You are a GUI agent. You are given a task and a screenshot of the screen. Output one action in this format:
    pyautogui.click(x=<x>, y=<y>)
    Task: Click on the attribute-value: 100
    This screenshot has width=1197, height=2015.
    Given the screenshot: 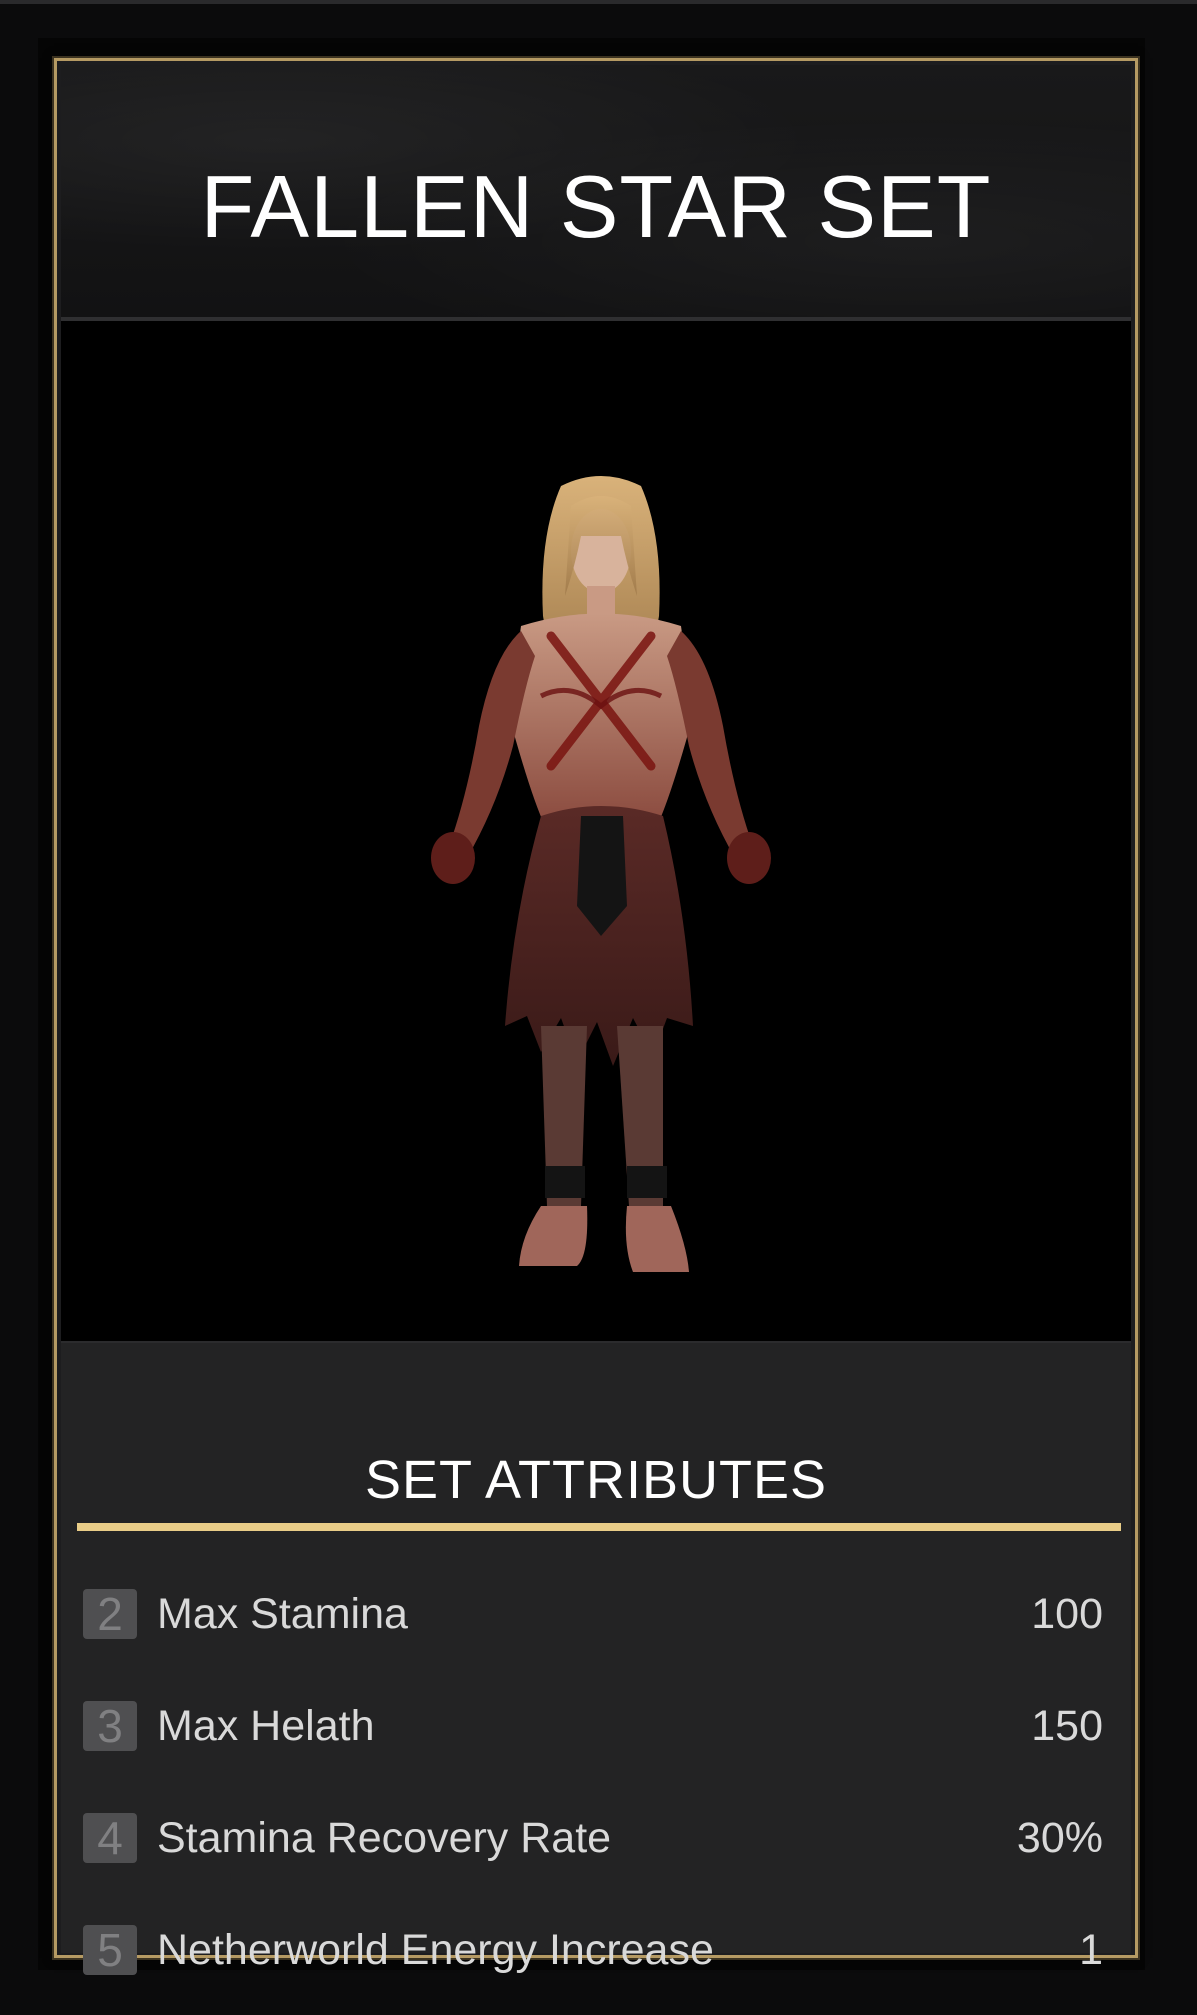 What is the action you would take?
    pyautogui.click(x=1067, y=1614)
    